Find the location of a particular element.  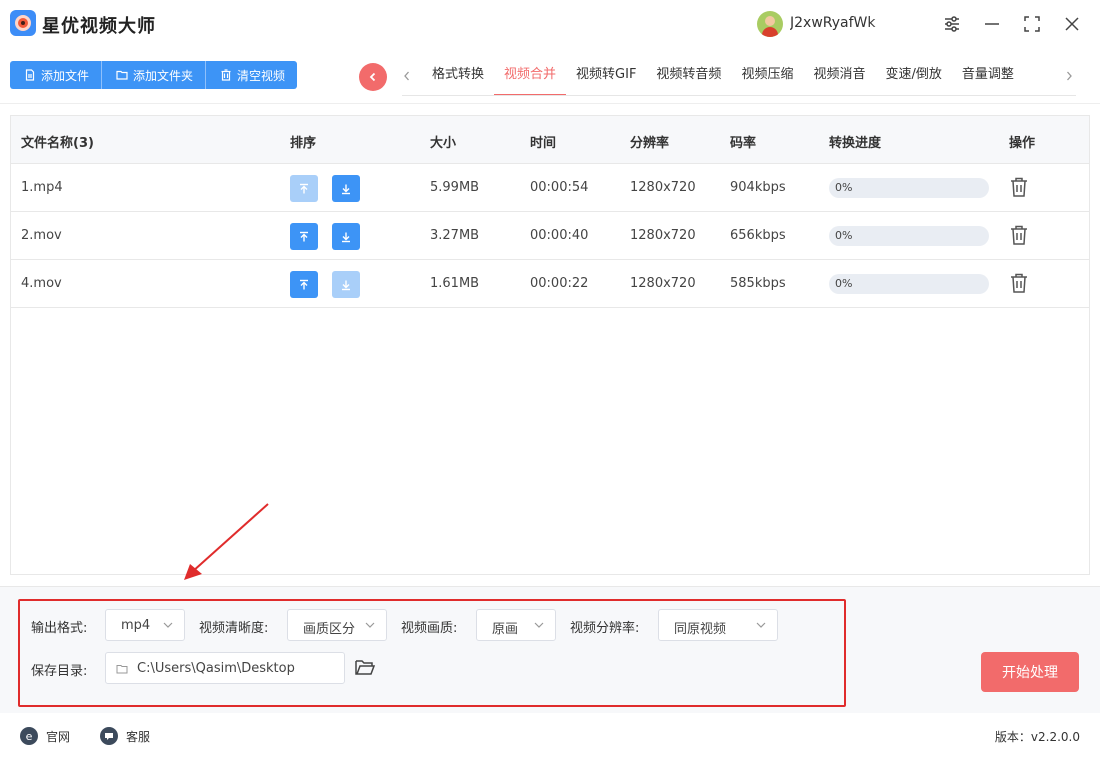

app-logo-icon is located at coordinates (23, 23).